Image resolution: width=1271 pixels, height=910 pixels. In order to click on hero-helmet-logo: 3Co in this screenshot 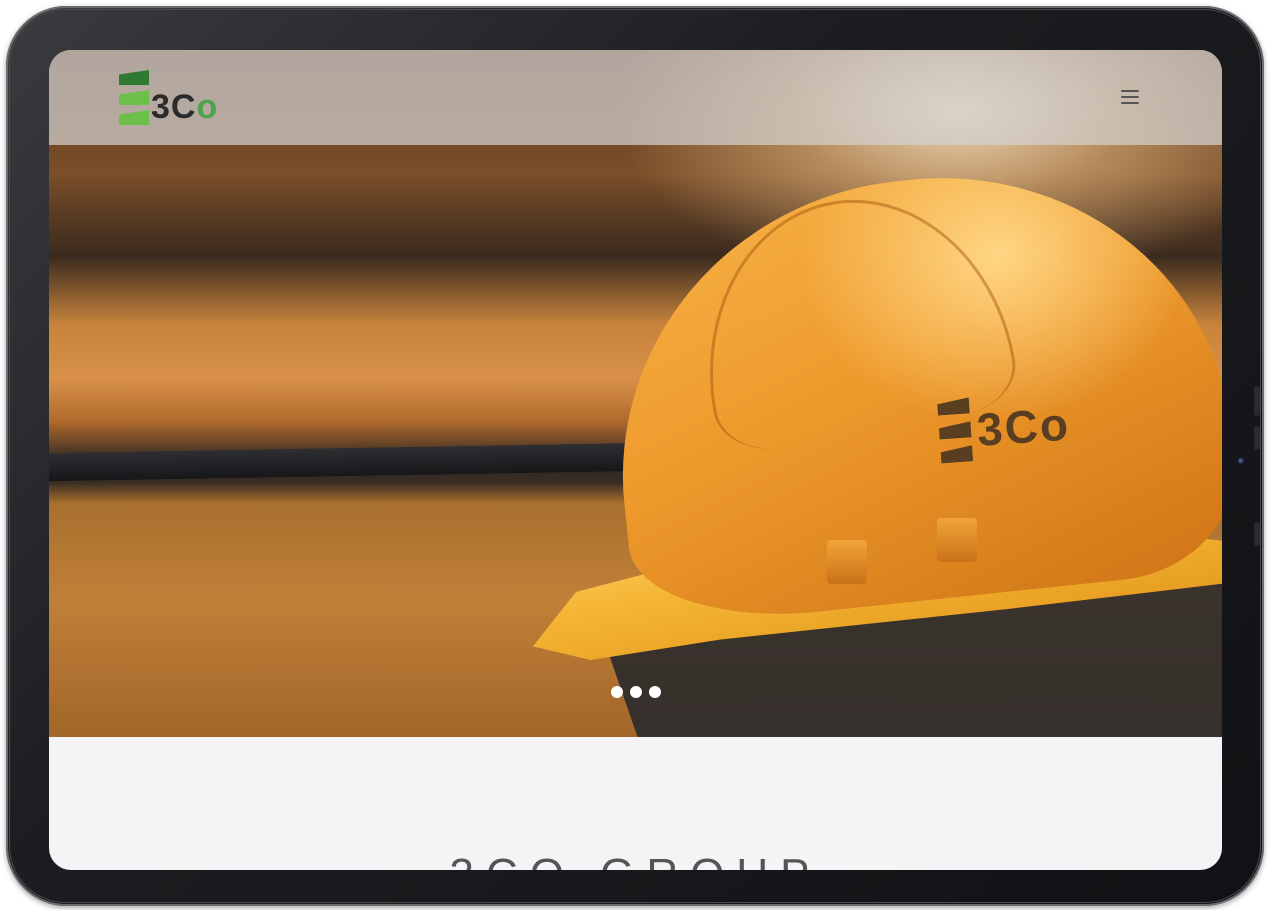, I will do `click(1004, 428)`.